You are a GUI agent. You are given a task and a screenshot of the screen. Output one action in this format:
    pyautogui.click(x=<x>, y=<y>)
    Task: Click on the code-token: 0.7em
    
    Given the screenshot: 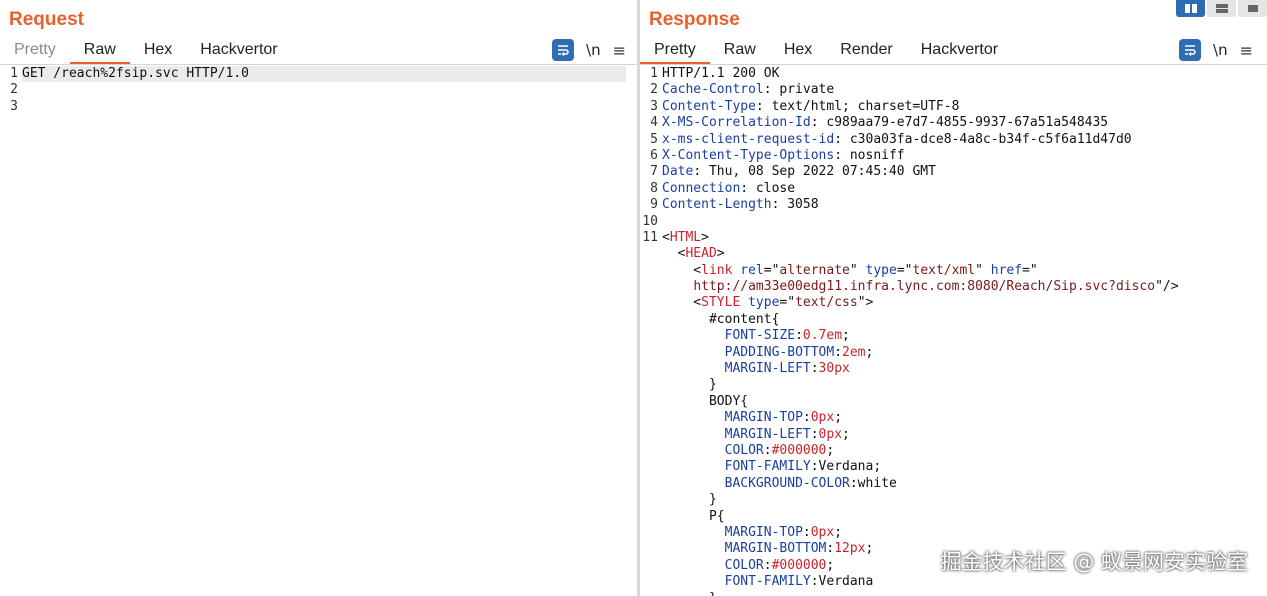 What is the action you would take?
    pyautogui.click(x=822, y=336)
    